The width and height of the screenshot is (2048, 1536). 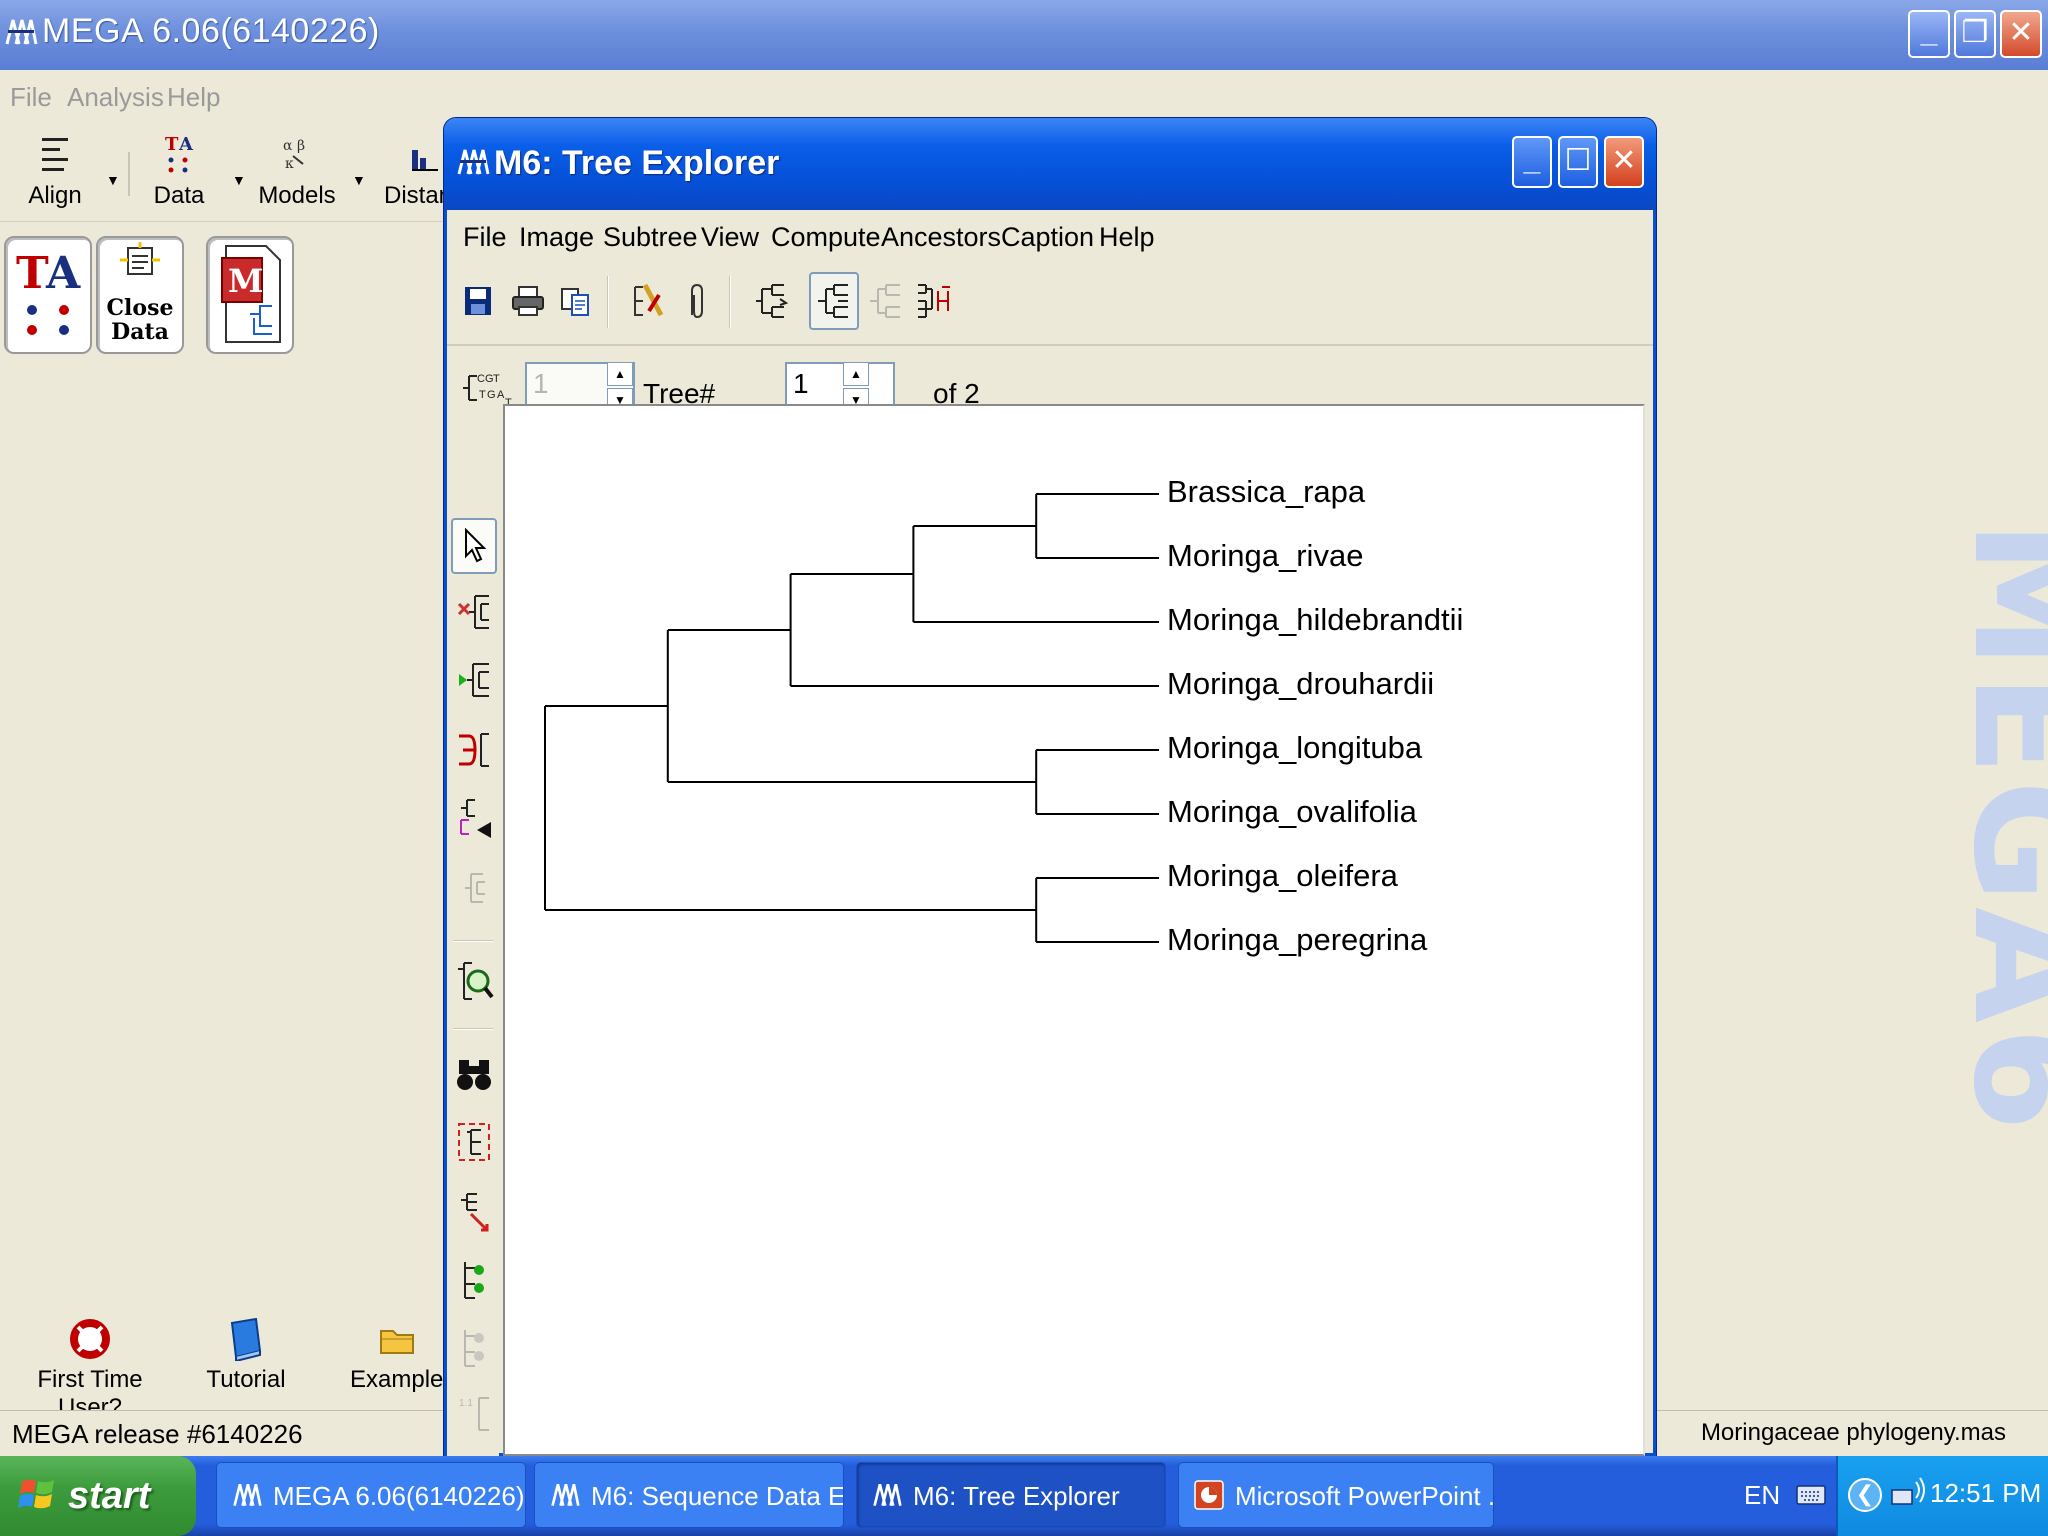 I want to click on copy-tree-button, so click(x=576, y=301).